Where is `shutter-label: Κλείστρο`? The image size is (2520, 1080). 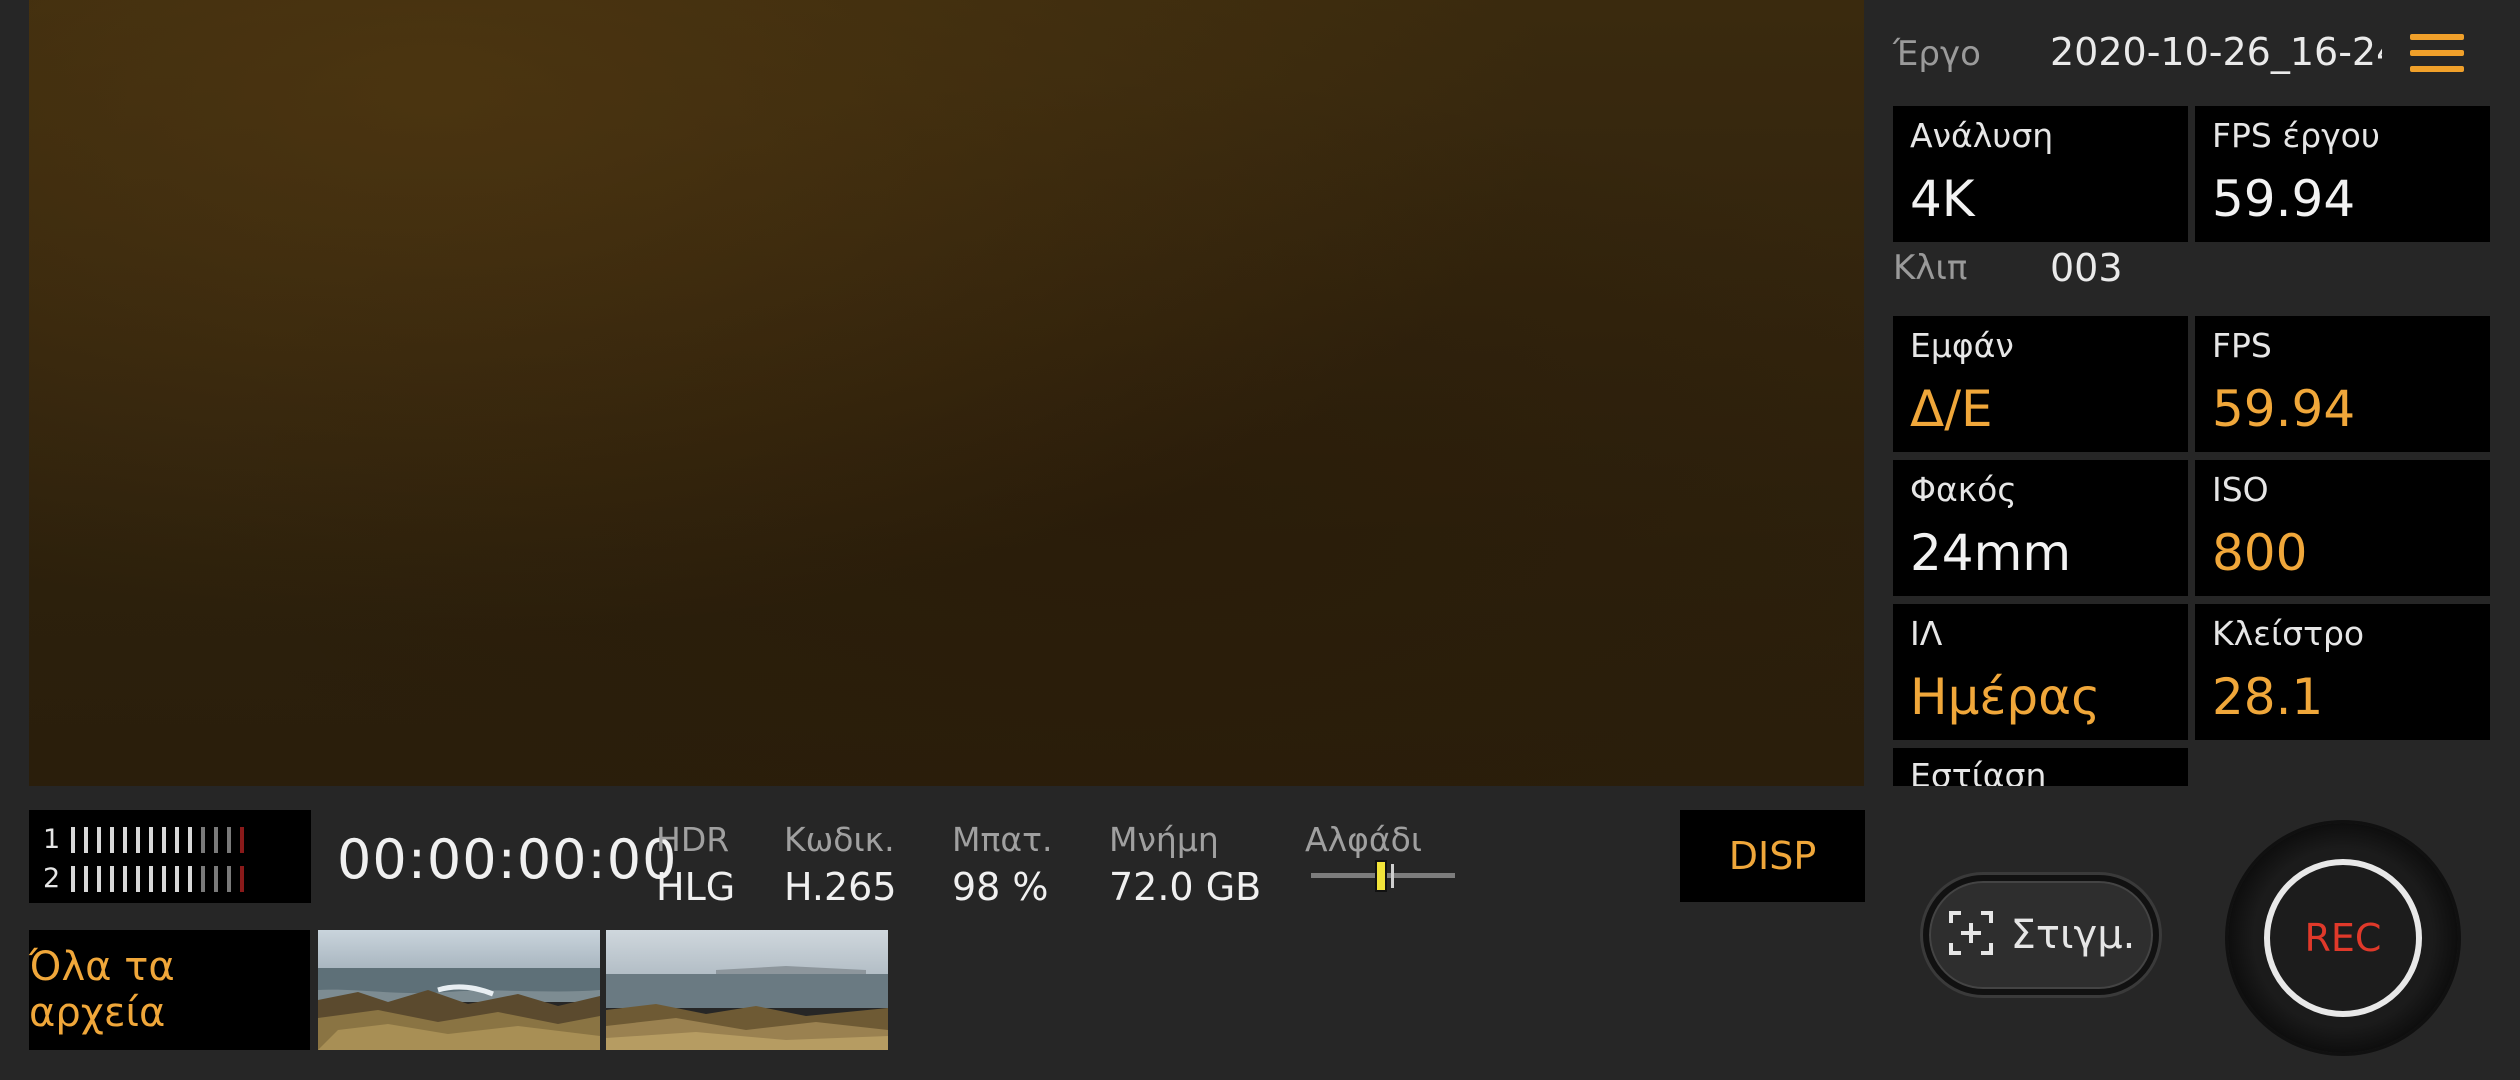
shutter-label: Κλείστρο is located at coordinates (2288, 633).